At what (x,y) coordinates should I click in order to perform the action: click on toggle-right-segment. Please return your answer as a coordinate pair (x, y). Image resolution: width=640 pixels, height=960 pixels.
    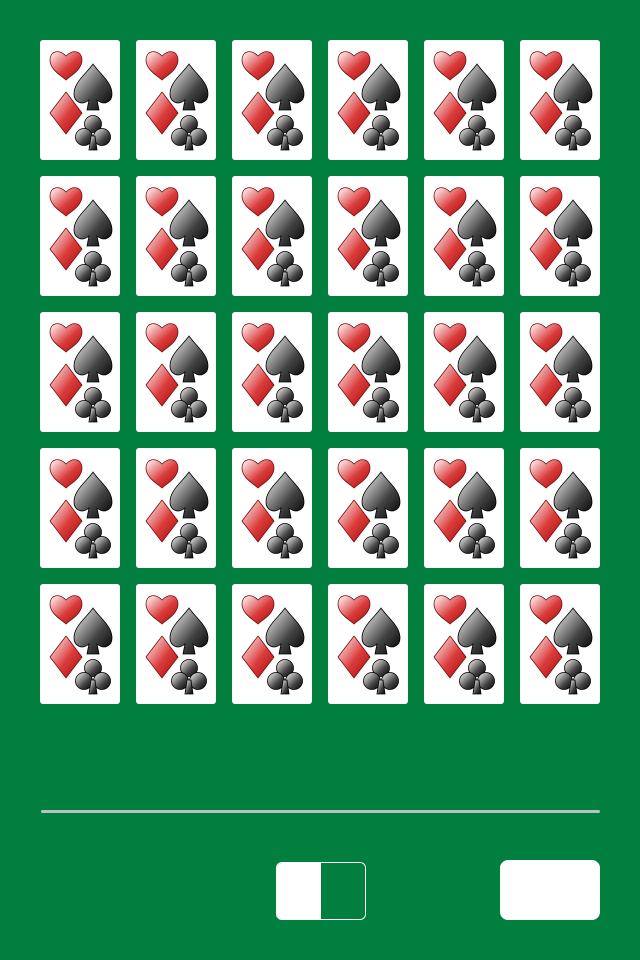
    Looking at the image, I should click on (343, 891).